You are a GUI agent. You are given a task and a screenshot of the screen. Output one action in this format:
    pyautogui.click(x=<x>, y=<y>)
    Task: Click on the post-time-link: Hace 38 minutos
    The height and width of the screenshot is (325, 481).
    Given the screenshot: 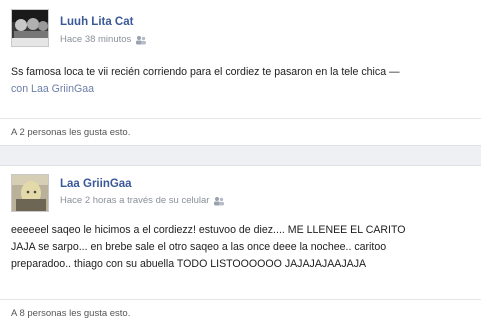 What is the action you would take?
    pyautogui.click(x=95, y=39)
    